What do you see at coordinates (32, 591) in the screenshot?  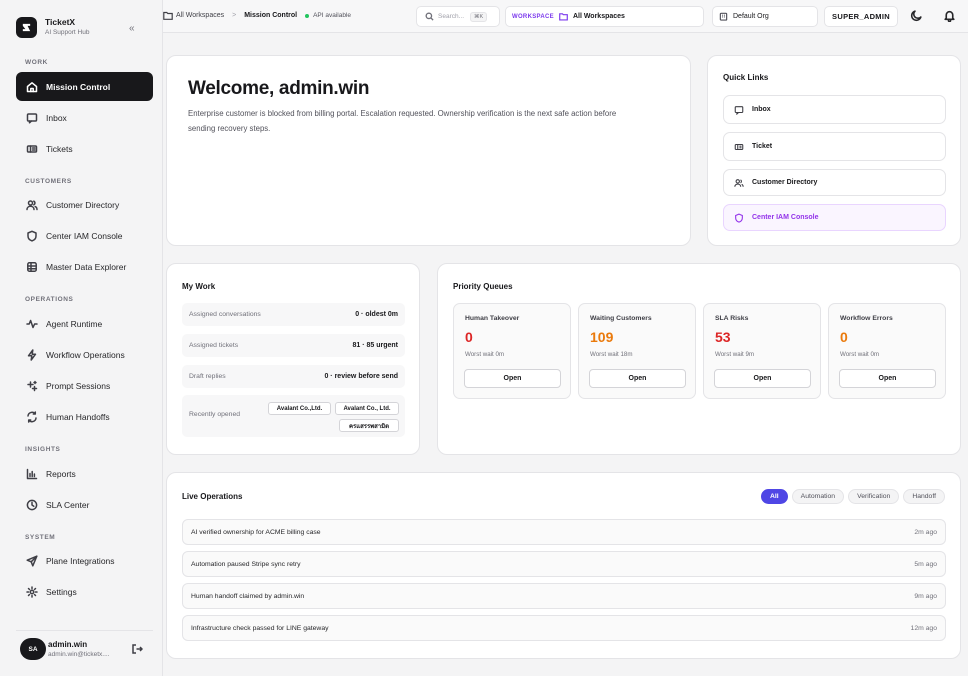 I see `gear-icon` at bounding box center [32, 591].